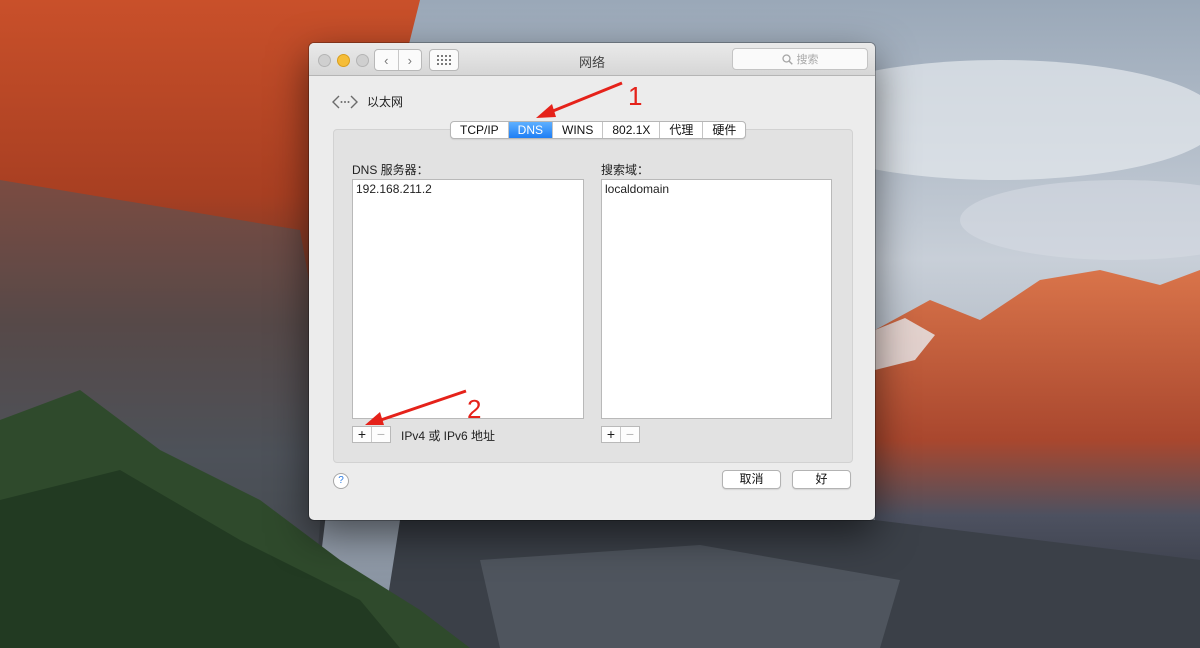  I want to click on tab-dns: DNS, so click(530, 130).